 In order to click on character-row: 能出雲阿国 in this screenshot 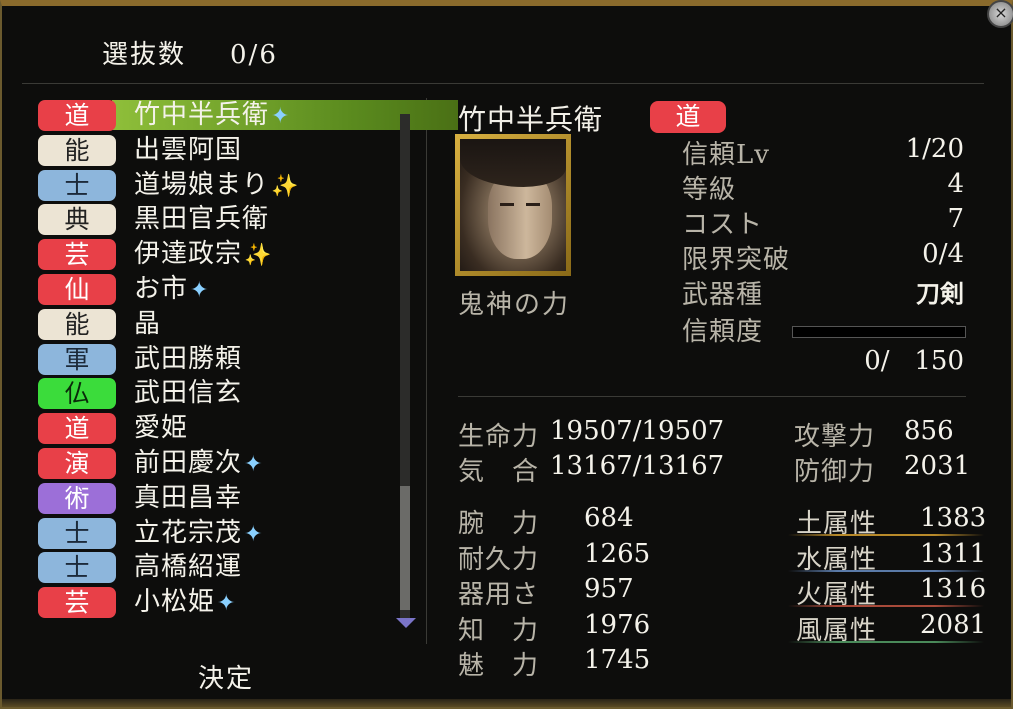, I will do `click(218, 150)`.